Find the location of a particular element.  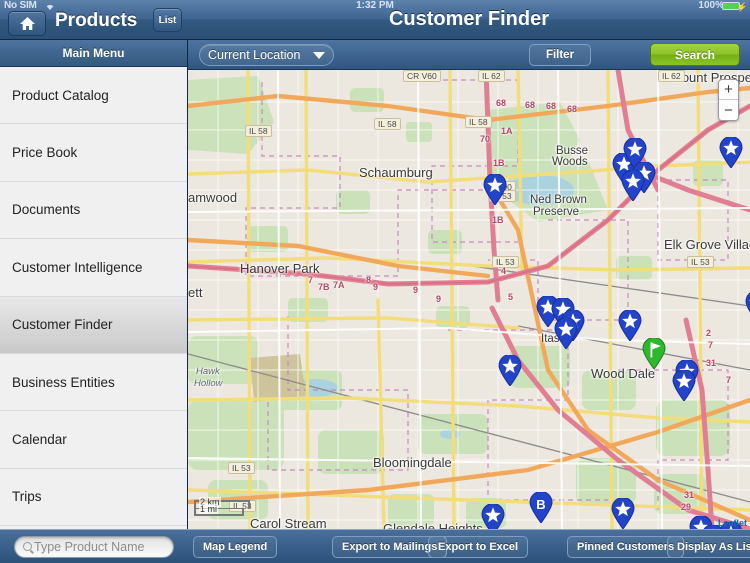

sidebar-item-documents: Documents is located at coordinates (93, 210).